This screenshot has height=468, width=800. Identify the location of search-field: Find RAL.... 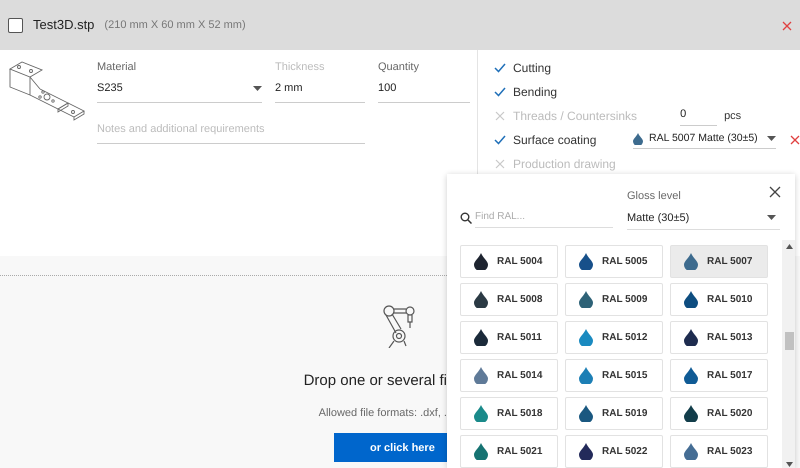
(544, 218).